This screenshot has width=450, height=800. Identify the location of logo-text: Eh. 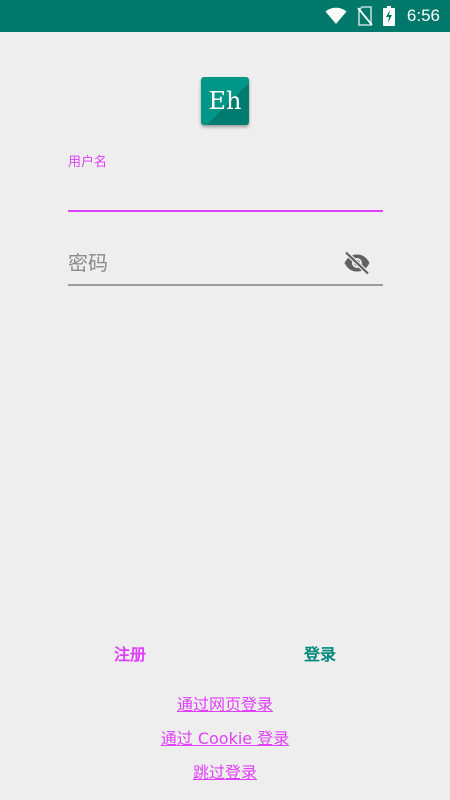
(225, 101).